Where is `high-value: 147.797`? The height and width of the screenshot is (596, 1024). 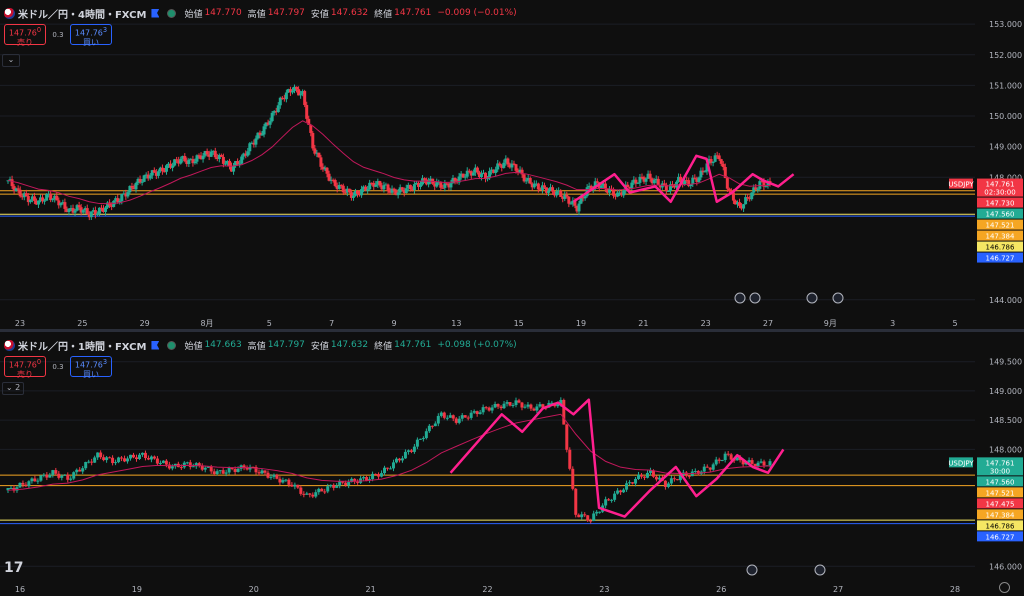 high-value: 147.797 is located at coordinates (286, 345).